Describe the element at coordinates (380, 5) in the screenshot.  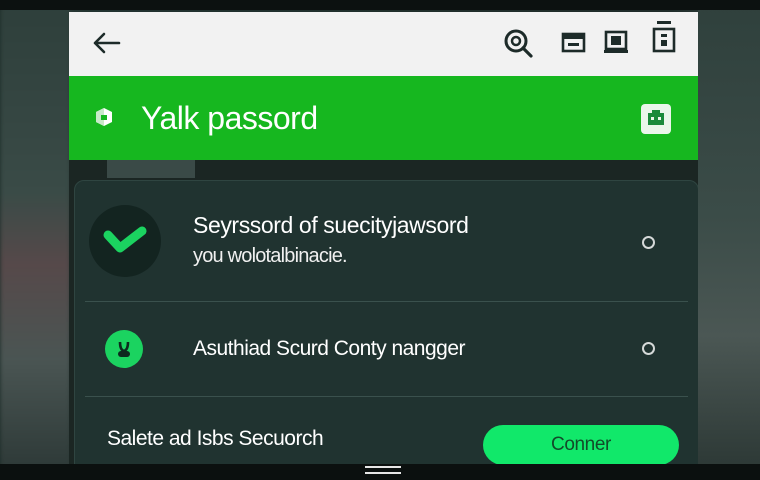
I see `status-strip` at that location.